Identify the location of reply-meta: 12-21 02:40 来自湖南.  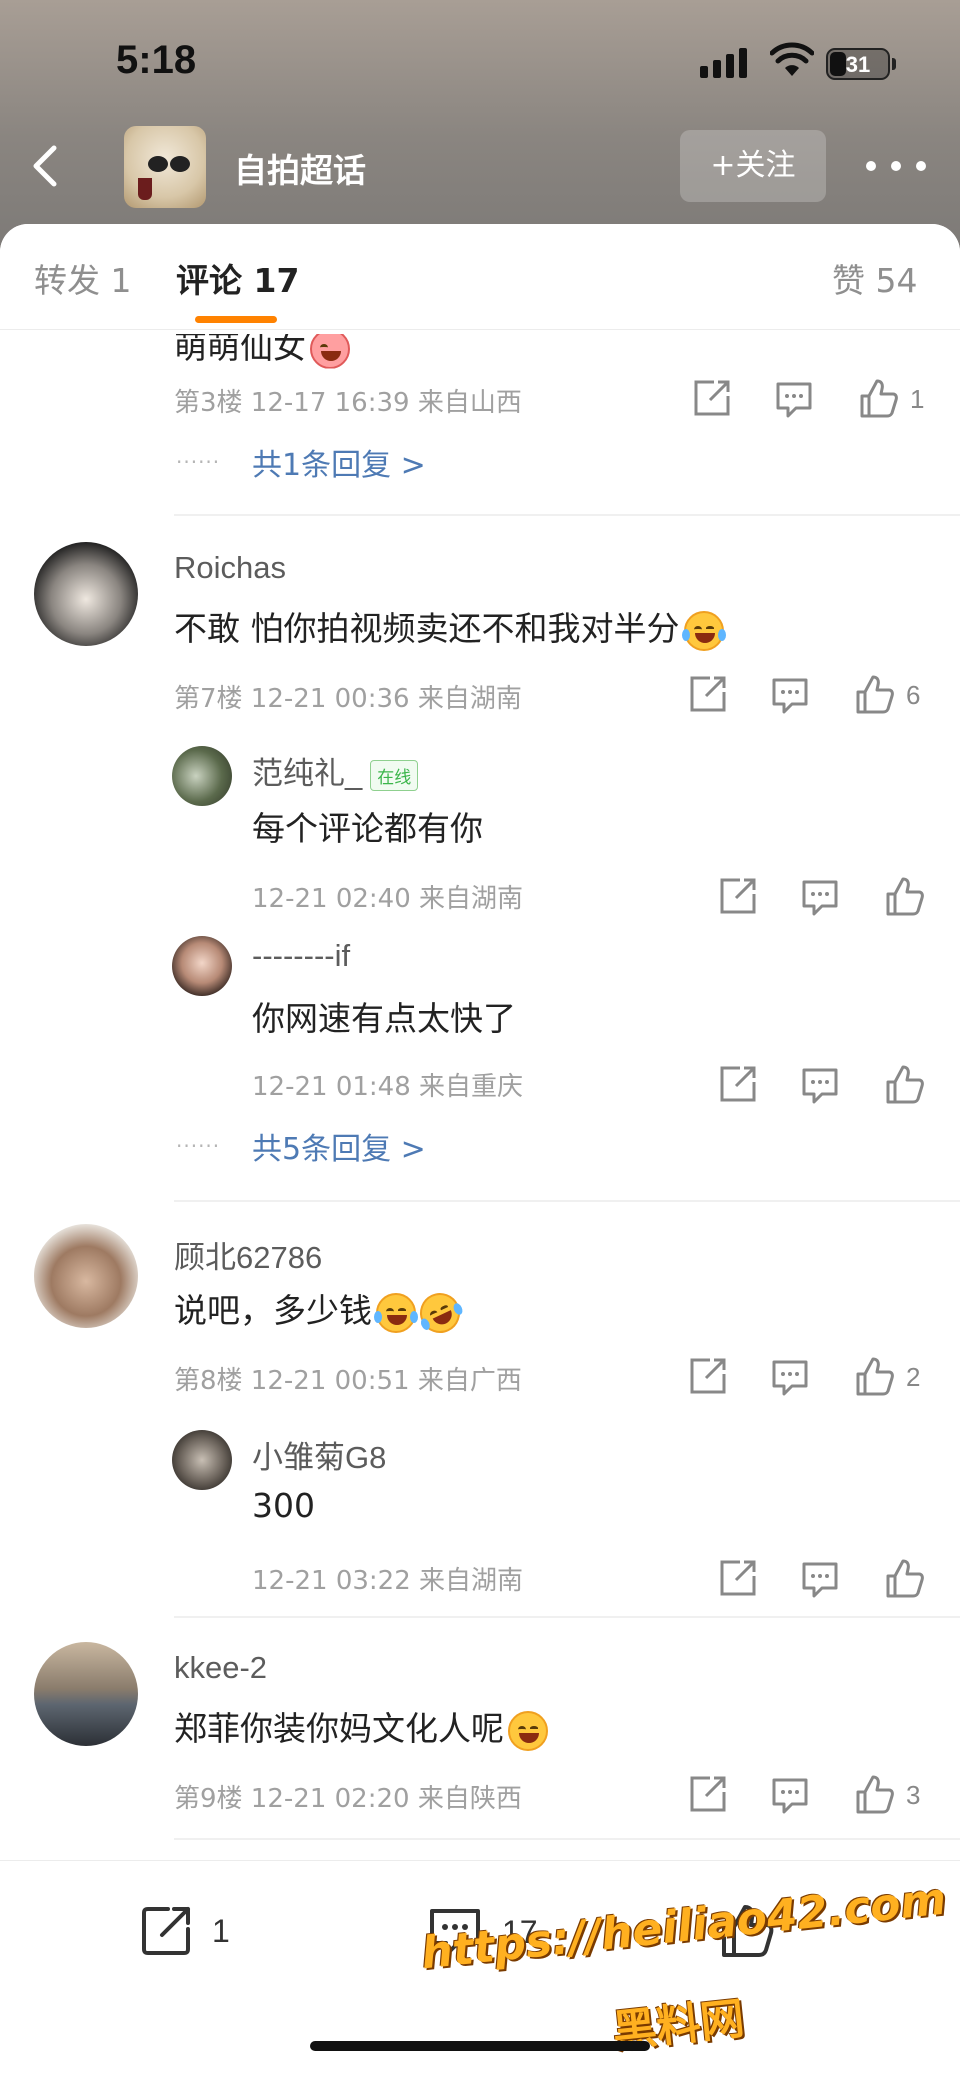
(388, 899).